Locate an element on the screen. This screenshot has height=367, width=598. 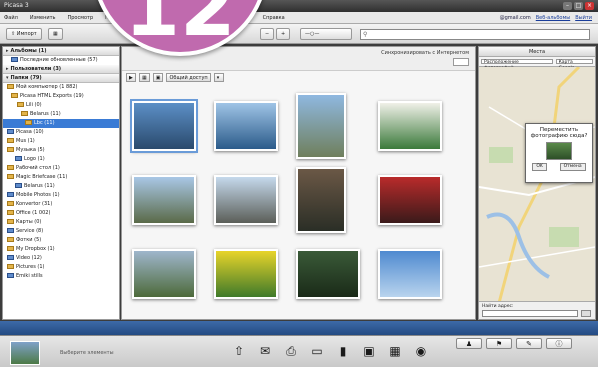
folder-item: Picasa HTML Exports (19) is located at coordinates (61, 96).